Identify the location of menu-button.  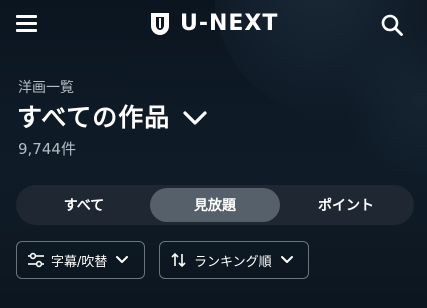
(27, 24).